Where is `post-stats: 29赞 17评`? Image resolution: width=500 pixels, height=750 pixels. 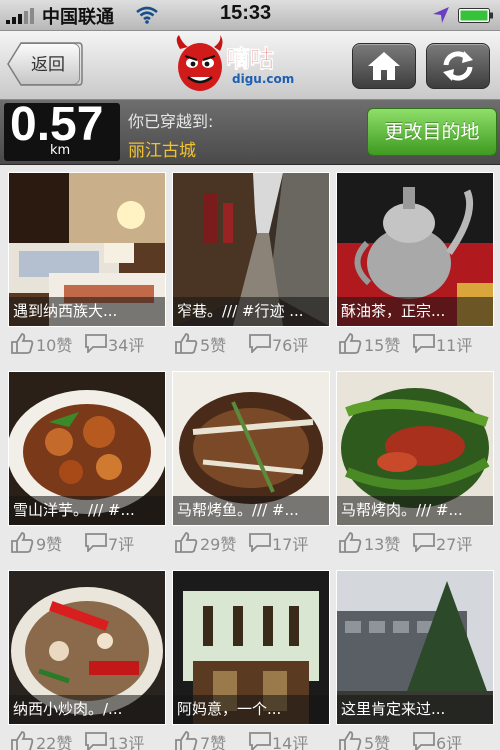
post-stats: 29赞 17评 is located at coordinates (251, 542).